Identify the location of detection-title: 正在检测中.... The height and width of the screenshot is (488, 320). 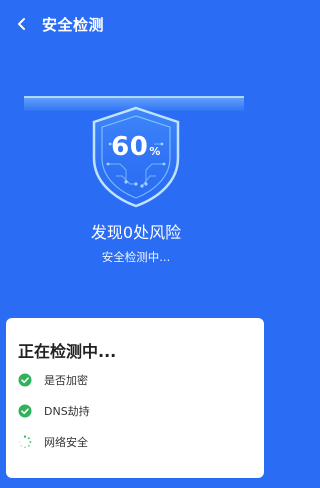
(67, 351).